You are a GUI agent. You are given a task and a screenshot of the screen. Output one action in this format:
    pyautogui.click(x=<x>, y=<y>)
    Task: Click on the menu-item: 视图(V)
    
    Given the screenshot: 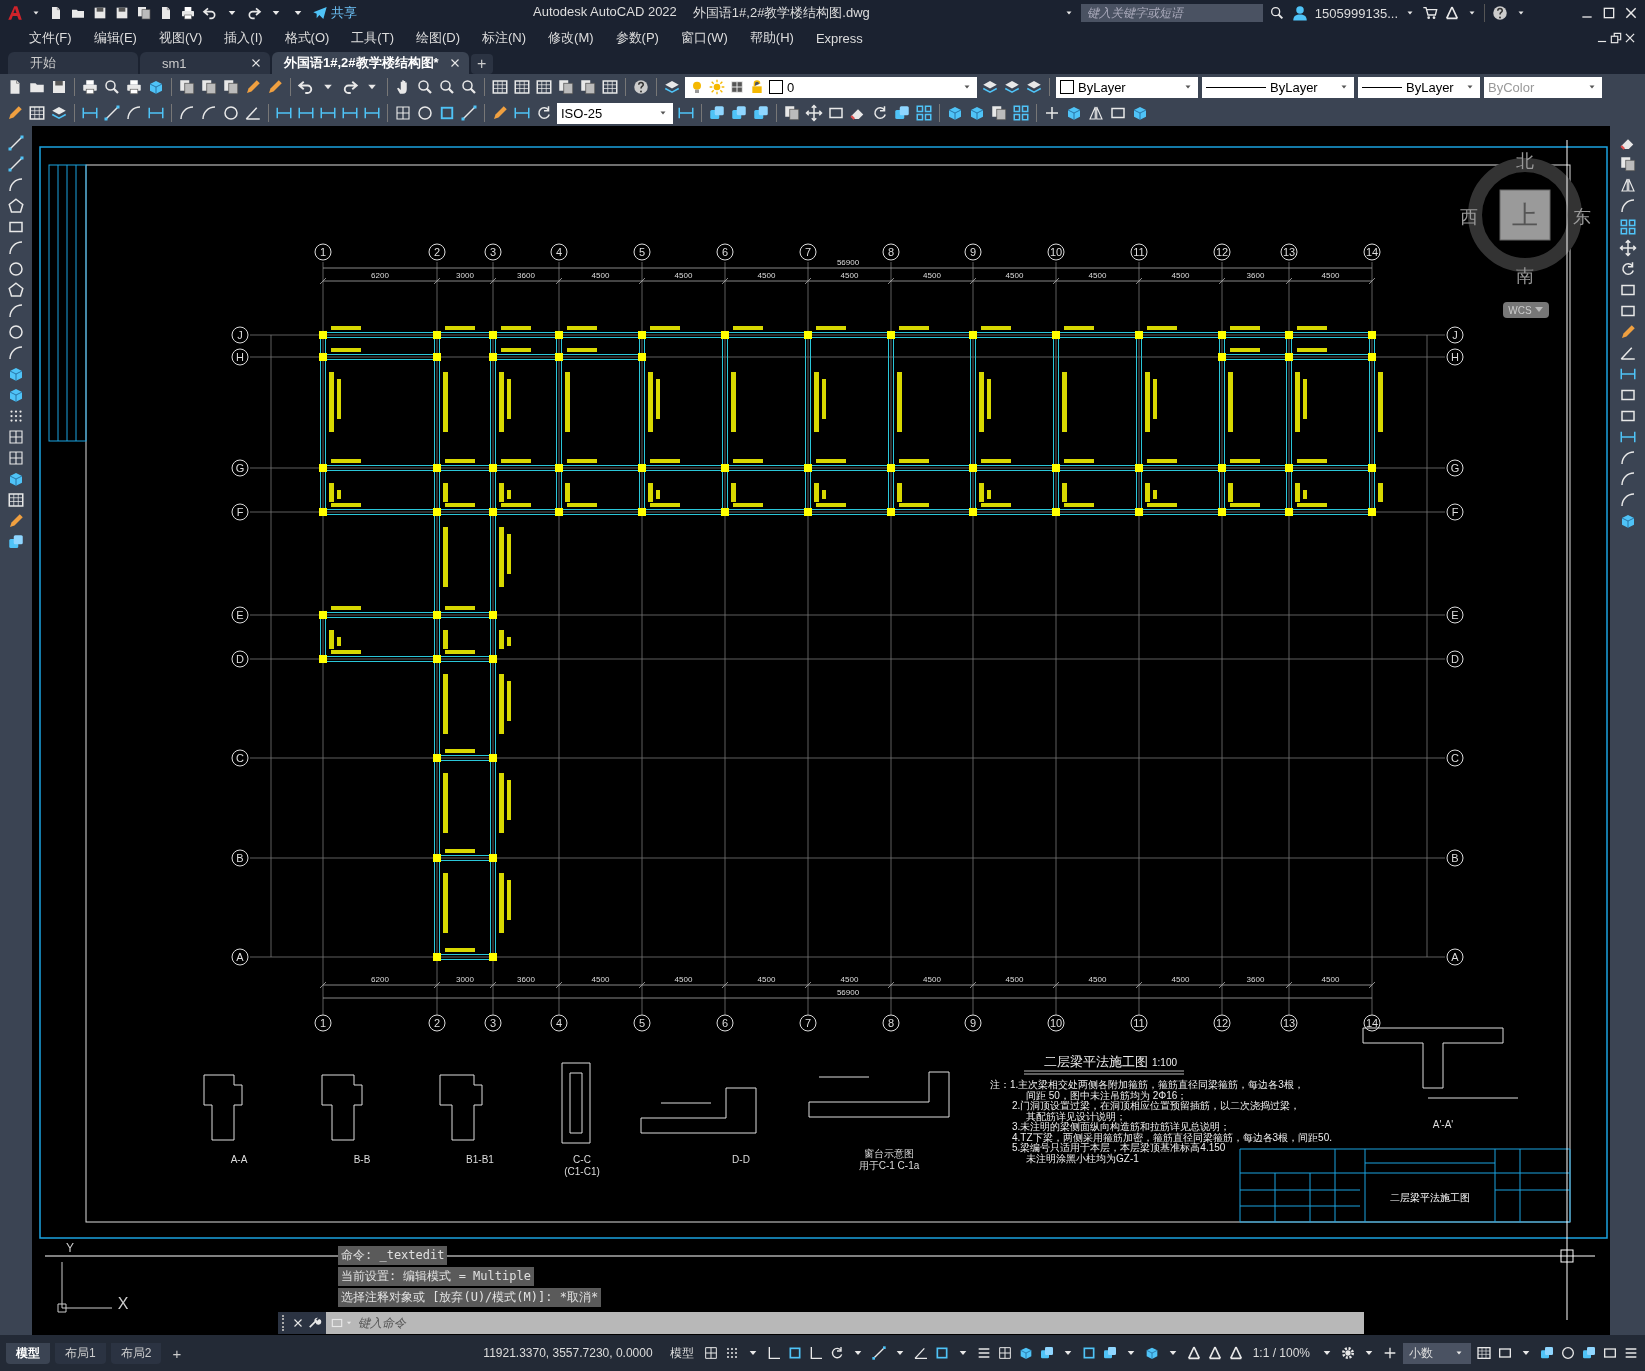 What is the action you would take?
    pyautogui.click(x=180, y=38)
    